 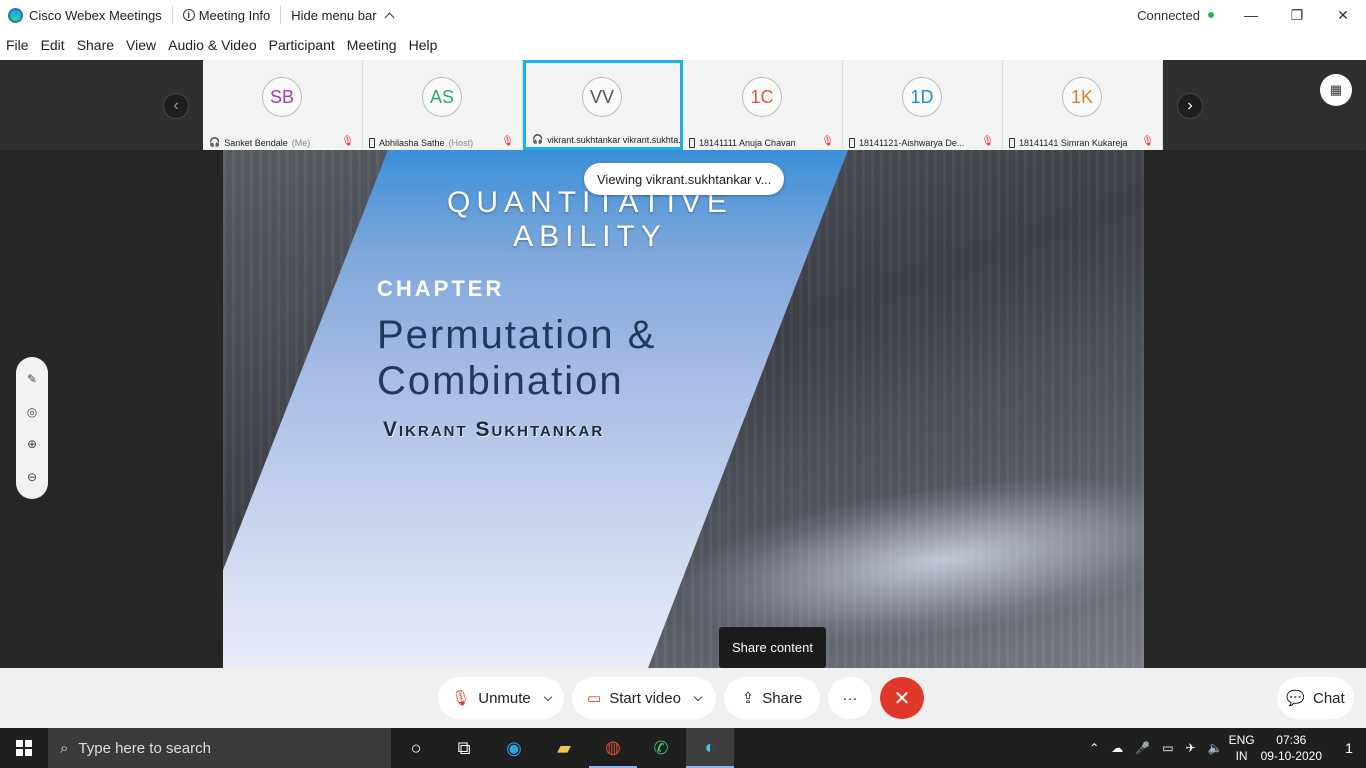 I want to click on menu-help: Help, so click(x=423, y=45).